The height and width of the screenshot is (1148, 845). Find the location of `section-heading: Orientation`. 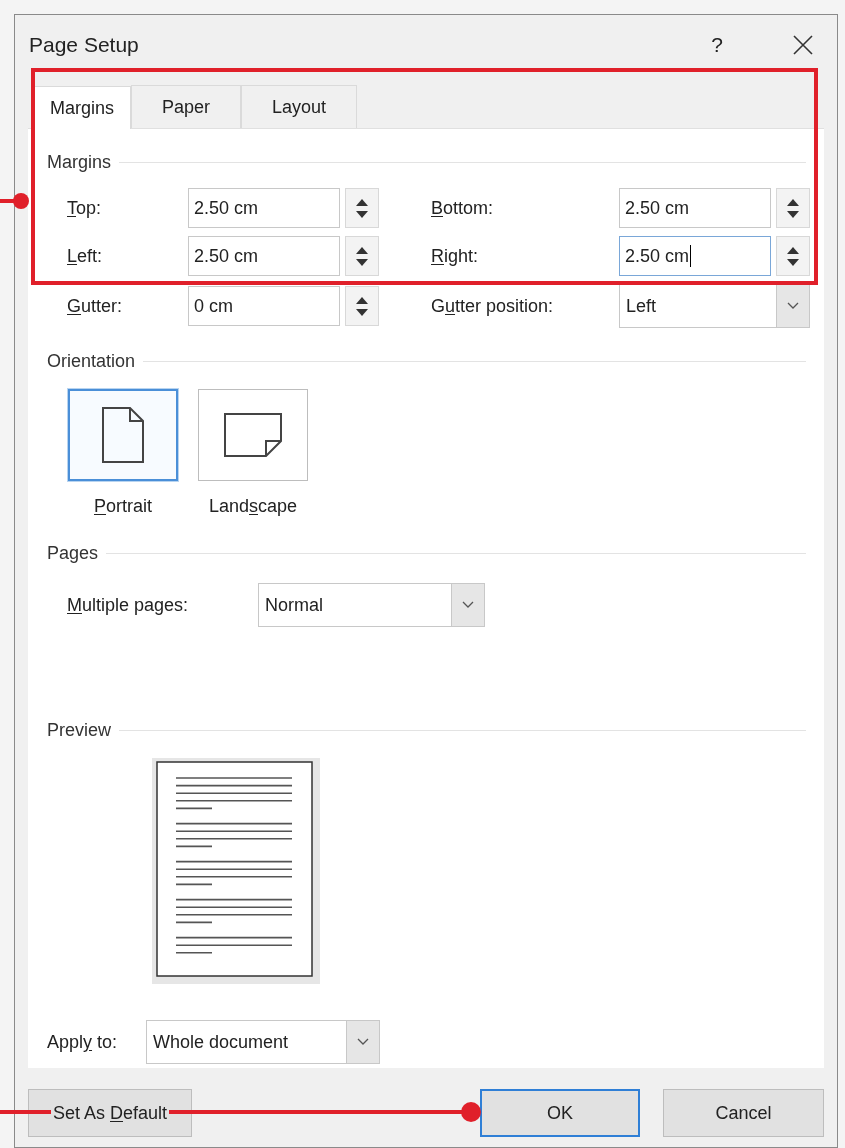

section-heading: Orientation is located at coordinates (91, 361).